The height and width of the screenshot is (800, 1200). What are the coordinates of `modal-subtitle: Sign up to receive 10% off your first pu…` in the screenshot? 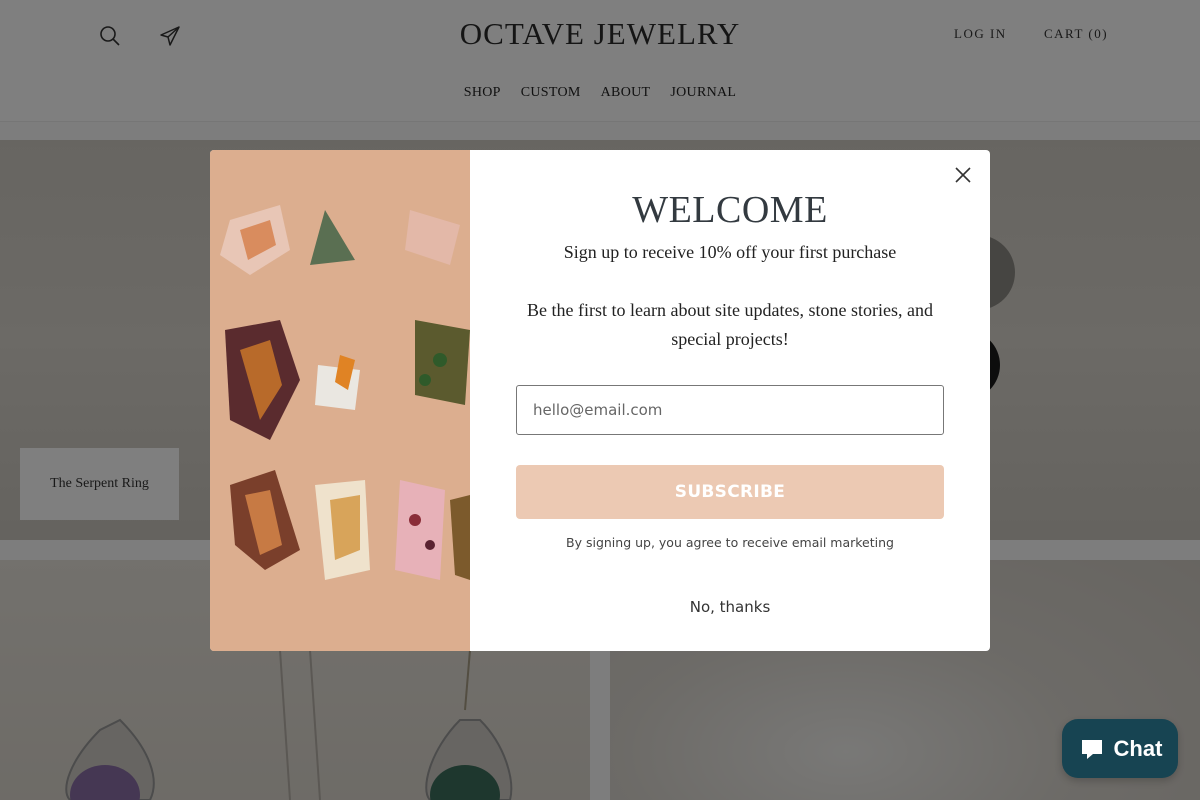 It's located at (730, 252).